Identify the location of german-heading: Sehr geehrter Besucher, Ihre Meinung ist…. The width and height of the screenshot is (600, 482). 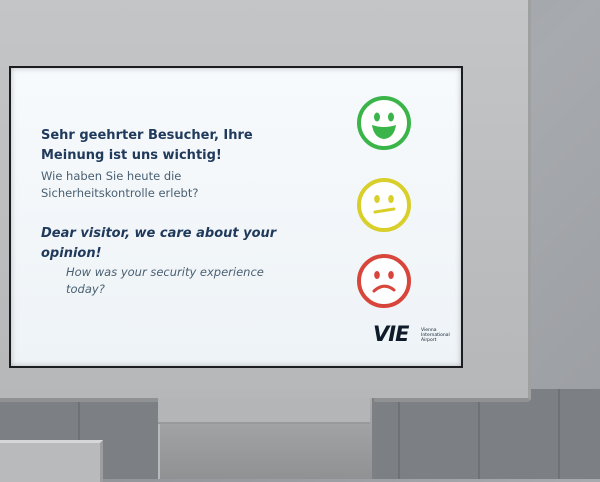
(147, 145).